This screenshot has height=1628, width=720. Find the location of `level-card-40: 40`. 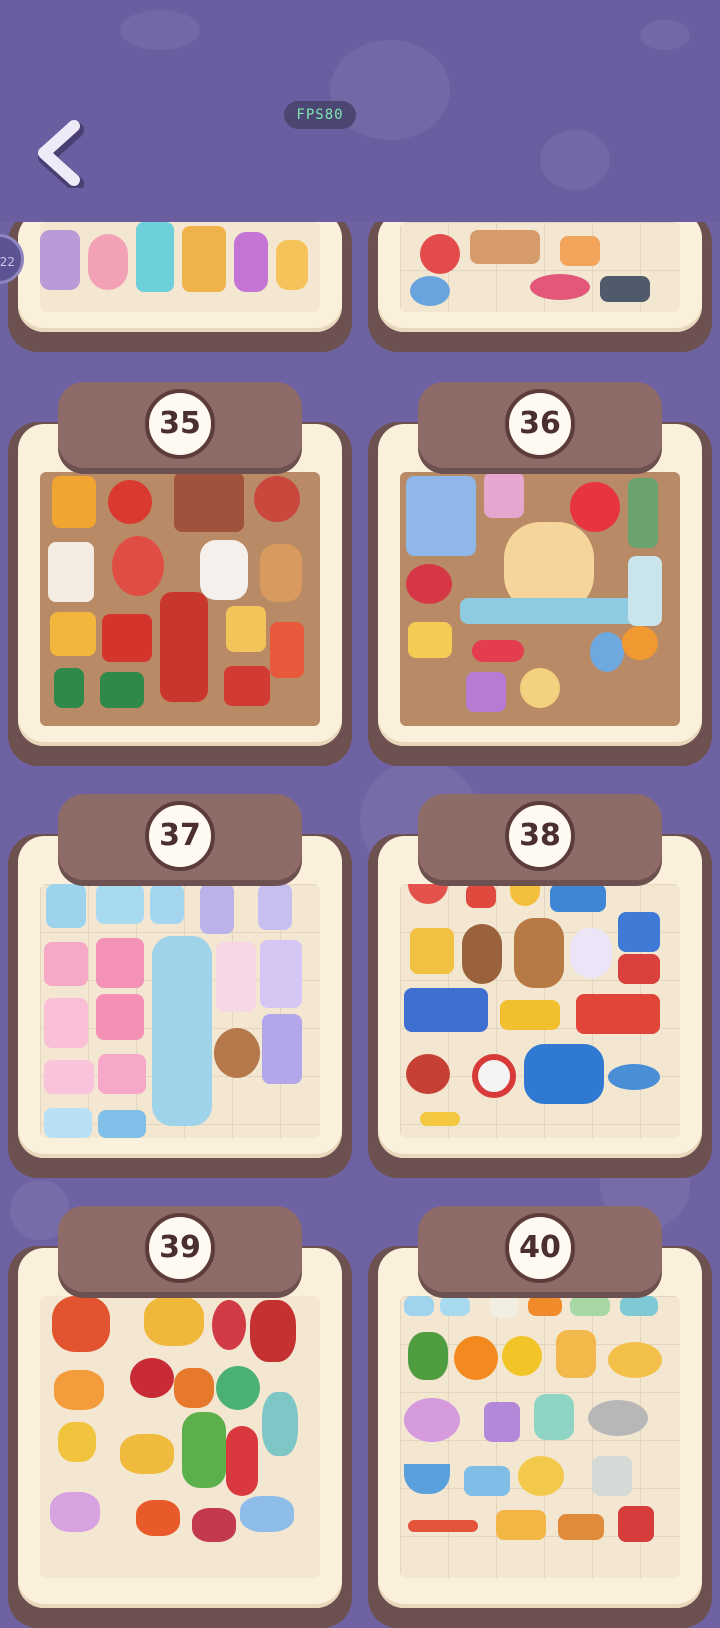

level-card-40: 40 is located at coordinates (540, 1417).